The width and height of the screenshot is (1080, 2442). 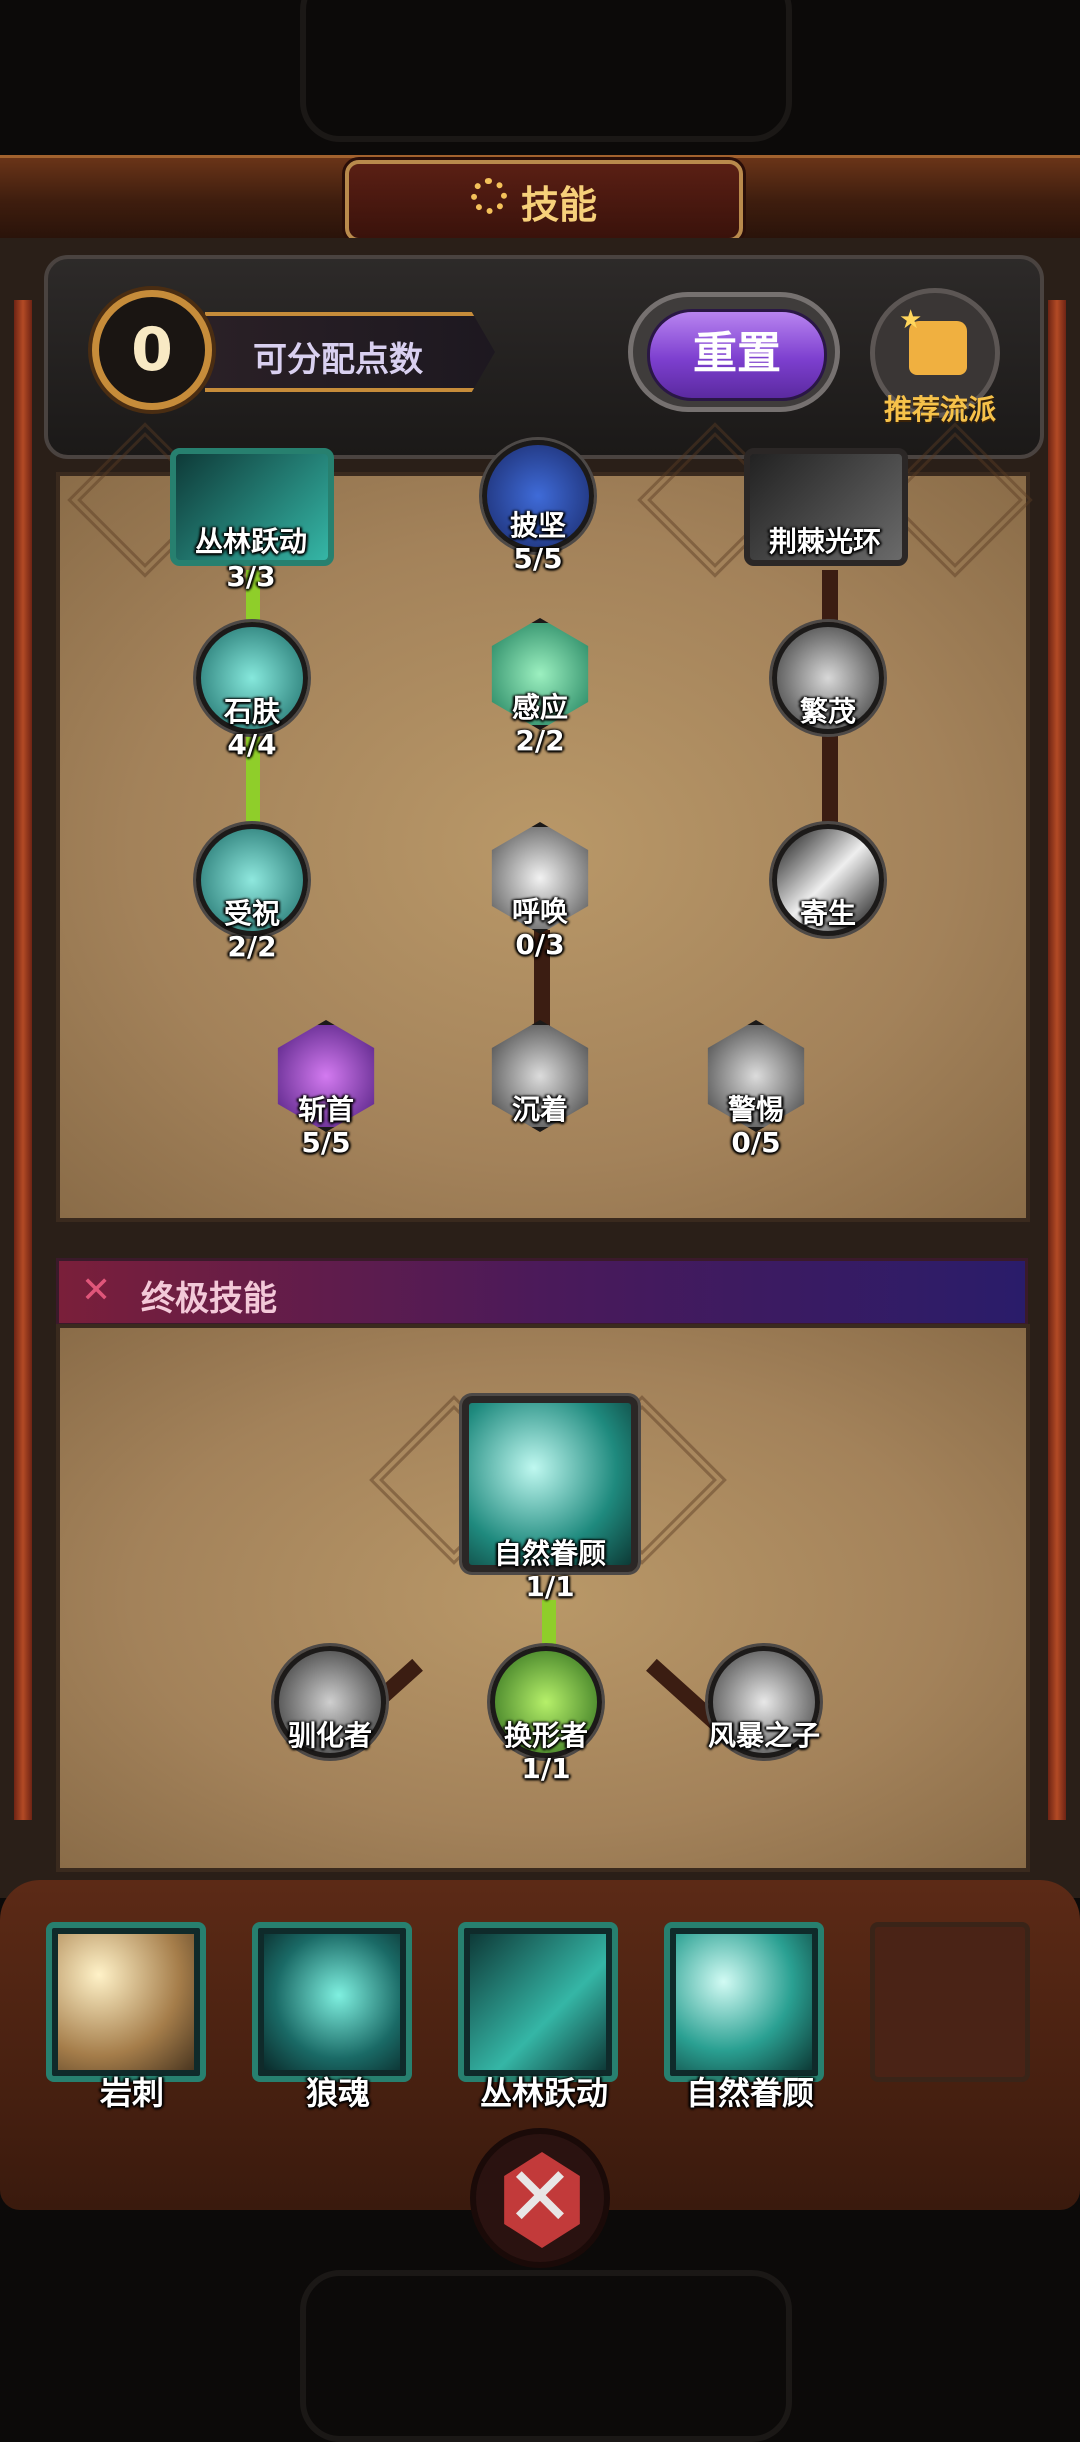 What do you see at coordinates (744, 2002) in the screenshot?
I see `nature-favor-icon` at bounding box center [744, 2002].